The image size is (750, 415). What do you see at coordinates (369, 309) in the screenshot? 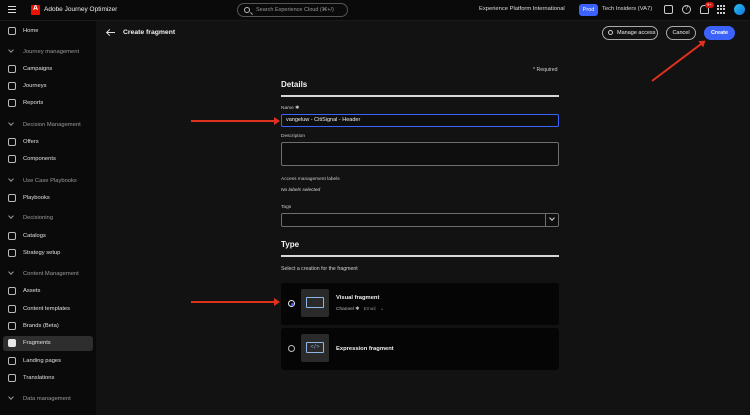
I see `channel-value: Email` at bounding box center [369, 309].